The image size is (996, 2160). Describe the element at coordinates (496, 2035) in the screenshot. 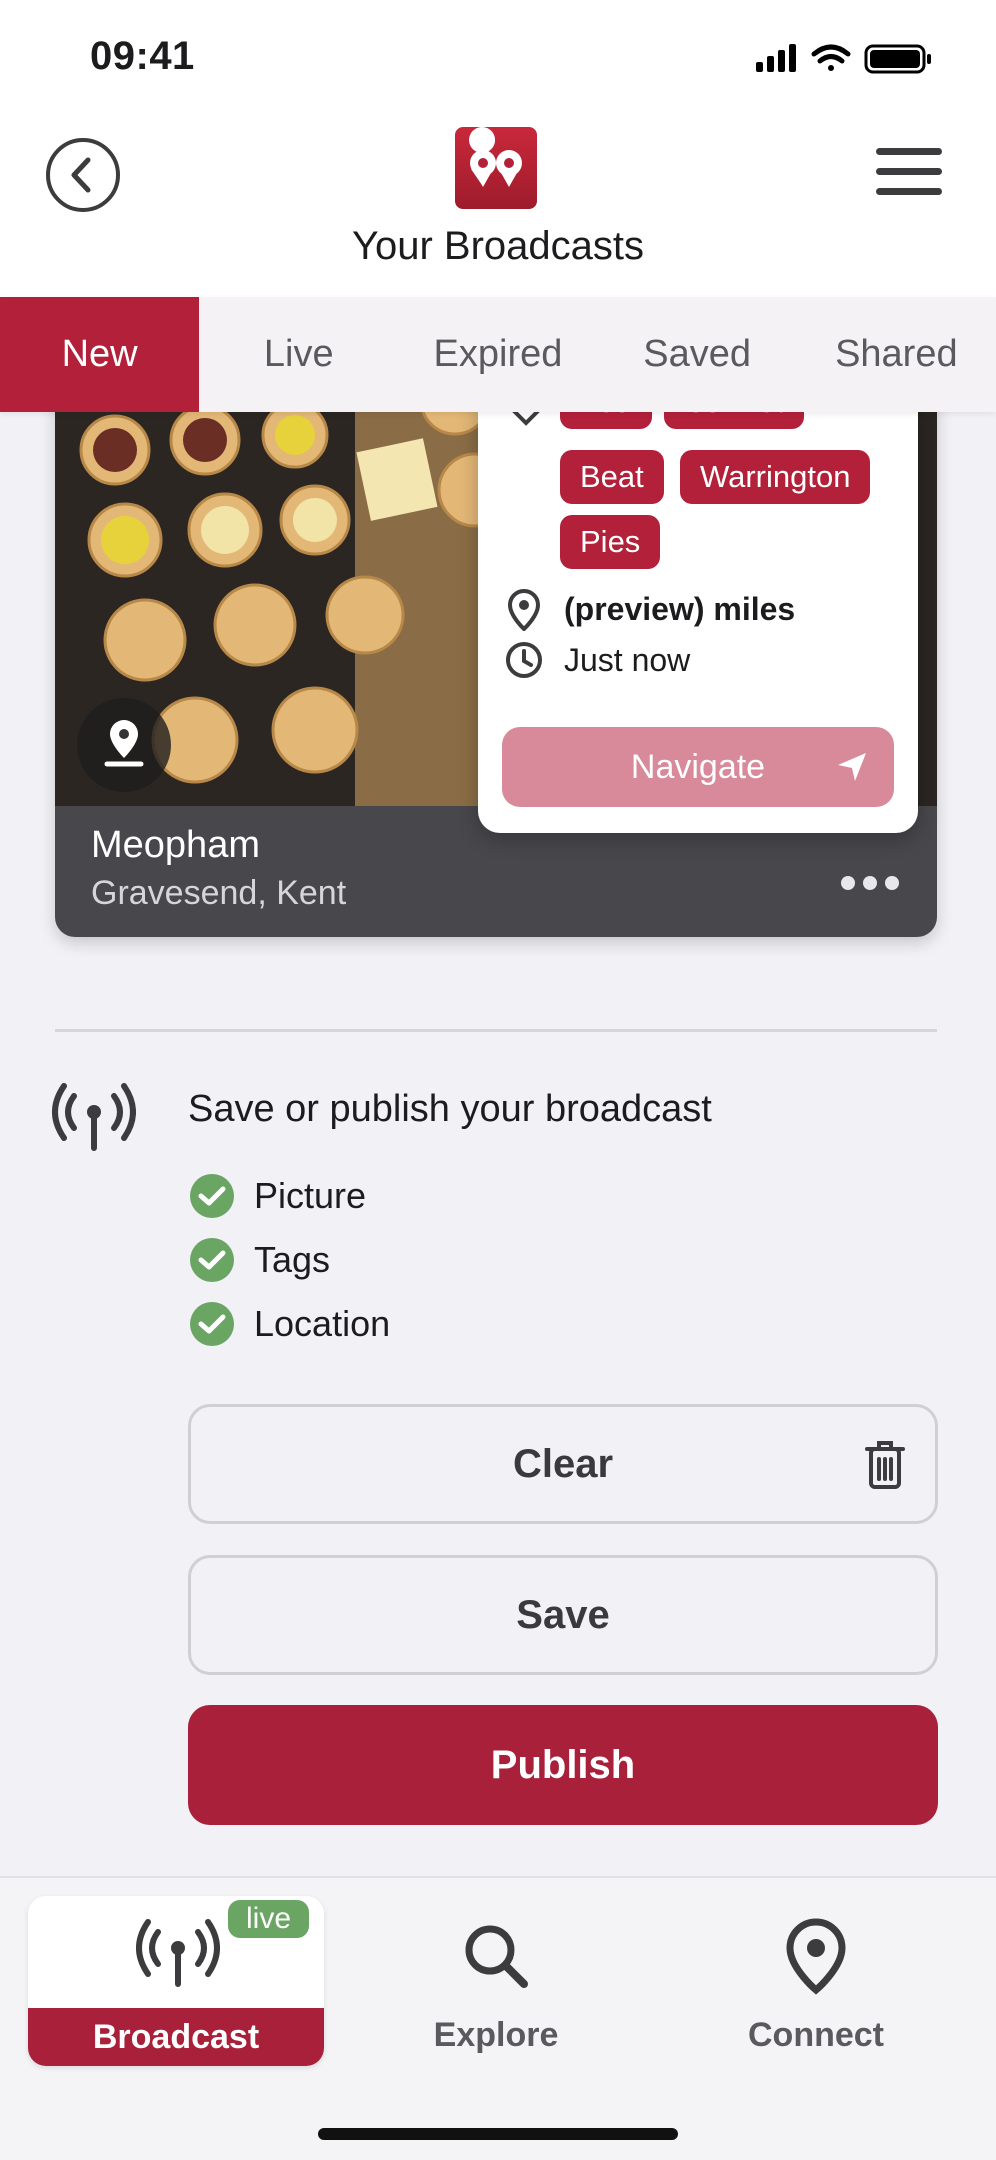

I see `nav-label: Explore` at that location.